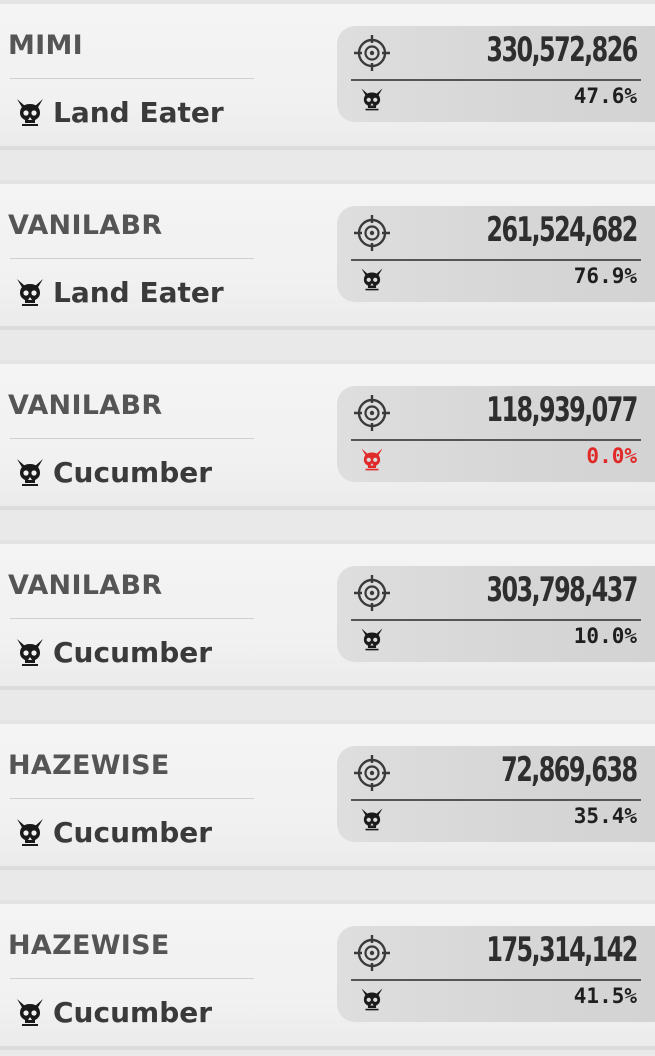 The height and width of the screenshot is (1056, 655). I want to click on percent-value: 0.0%, so click(611, 456).